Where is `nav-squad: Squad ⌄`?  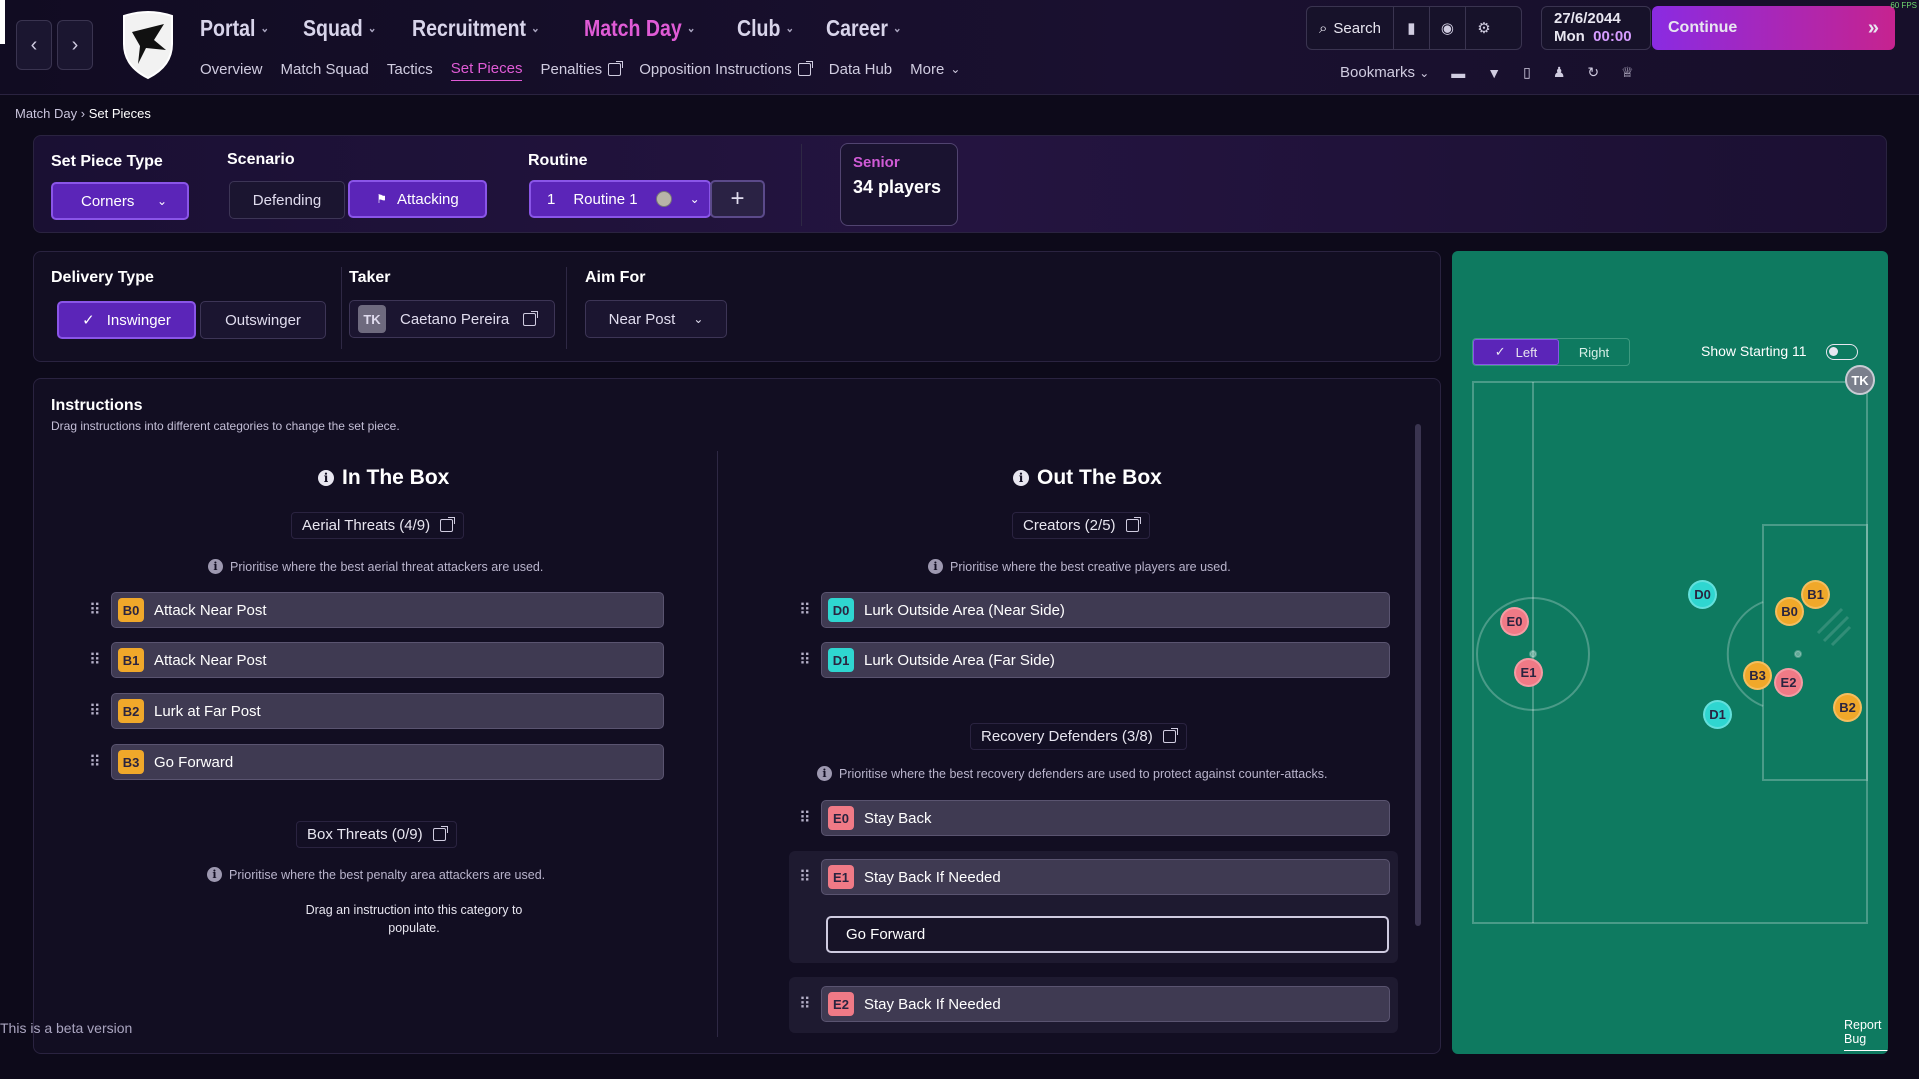 nav-squad: Squad ⌄ is located at coordinates (339, 28).